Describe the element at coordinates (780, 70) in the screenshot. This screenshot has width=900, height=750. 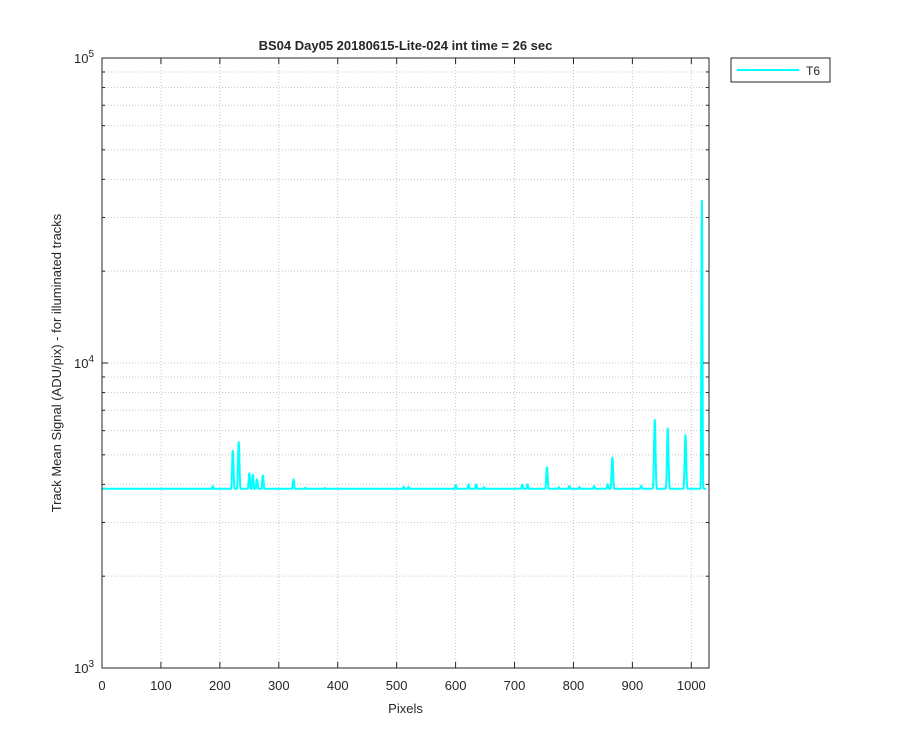
I see `legend: T6` at that location.